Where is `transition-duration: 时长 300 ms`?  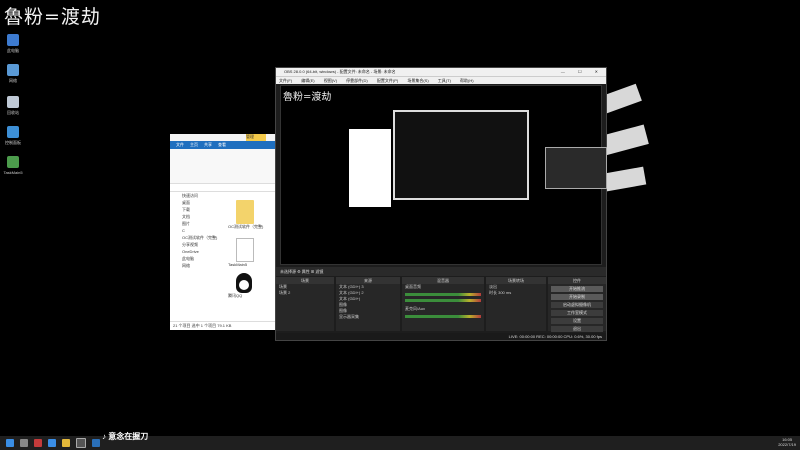
transition-duration: 时长 300 ms is located at coordinates (516, 293).